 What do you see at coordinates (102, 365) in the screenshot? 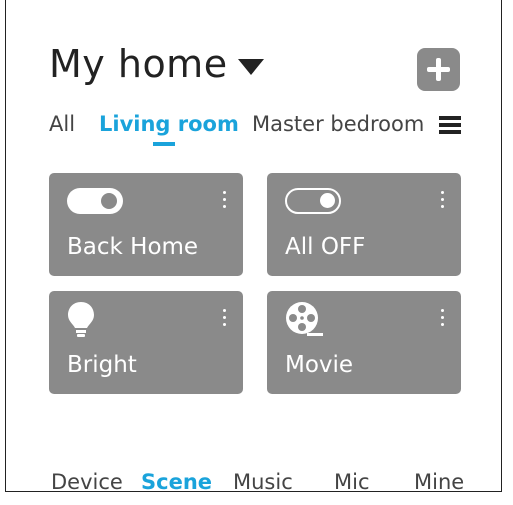
I see `scene-label: Bright` at bounding box center [102, 365].